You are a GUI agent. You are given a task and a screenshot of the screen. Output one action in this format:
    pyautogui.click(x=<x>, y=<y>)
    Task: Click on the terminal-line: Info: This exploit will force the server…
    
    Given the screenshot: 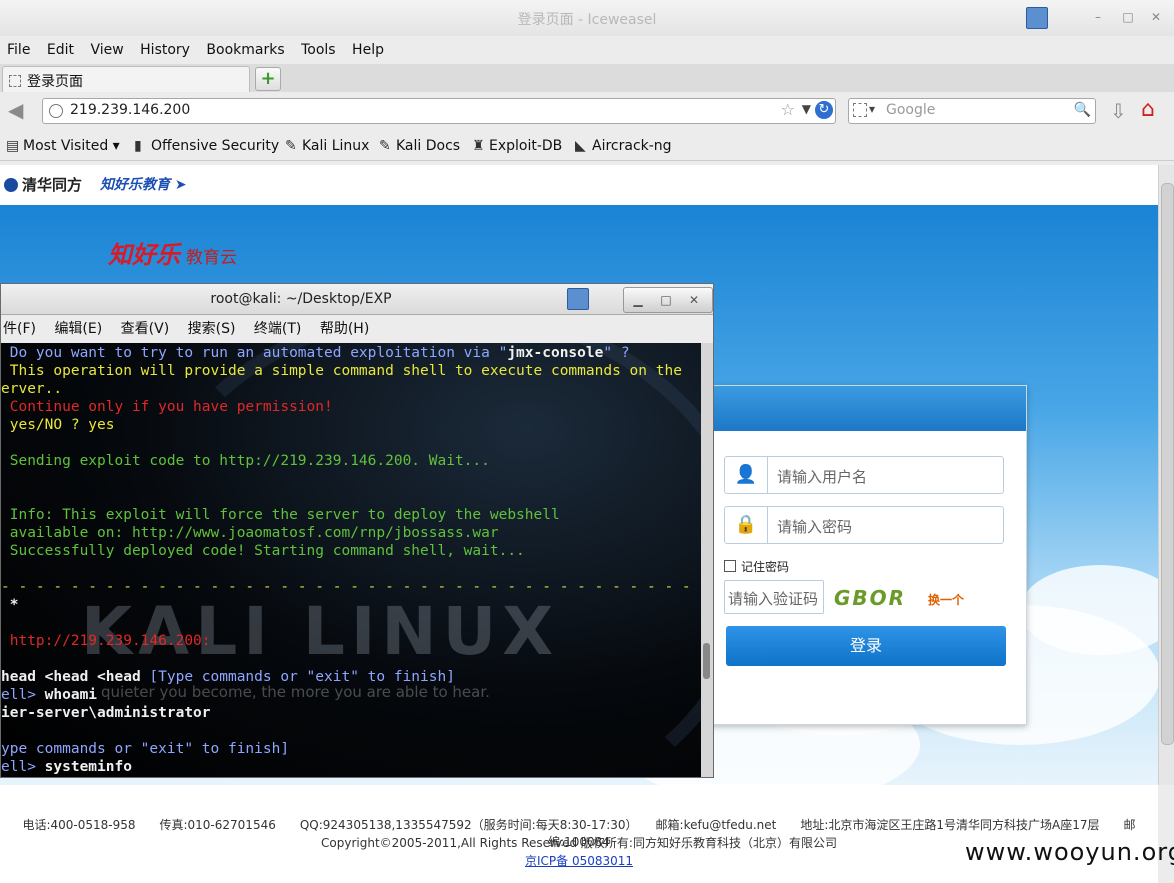 What is the action you would take?
    pyautogui.click(x=280, y=515)
    